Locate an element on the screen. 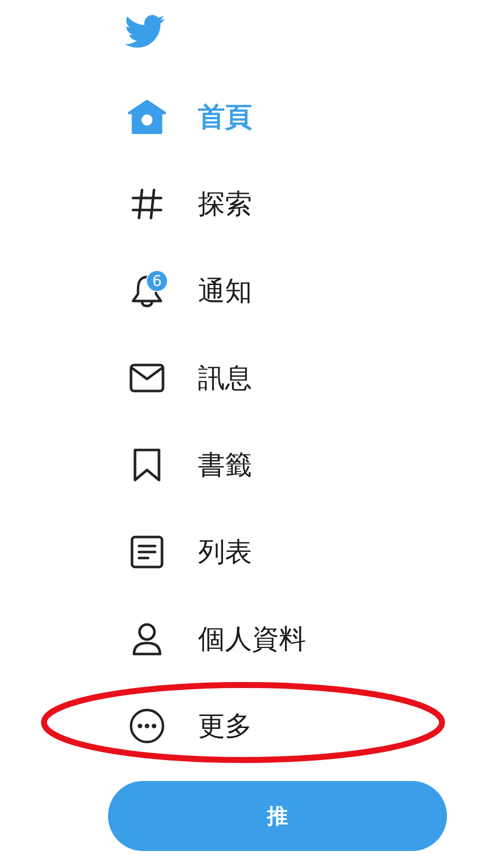  bookmark-icon is located at coordinates (147, 465).